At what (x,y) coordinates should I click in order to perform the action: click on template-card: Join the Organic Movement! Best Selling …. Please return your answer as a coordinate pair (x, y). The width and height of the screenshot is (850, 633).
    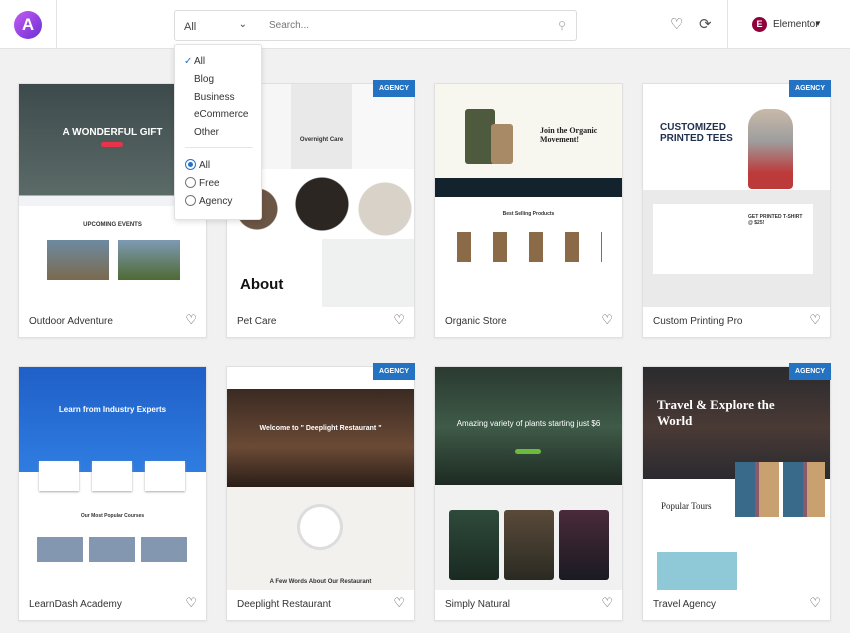
    Looking at the image, I should click on (528, 210).